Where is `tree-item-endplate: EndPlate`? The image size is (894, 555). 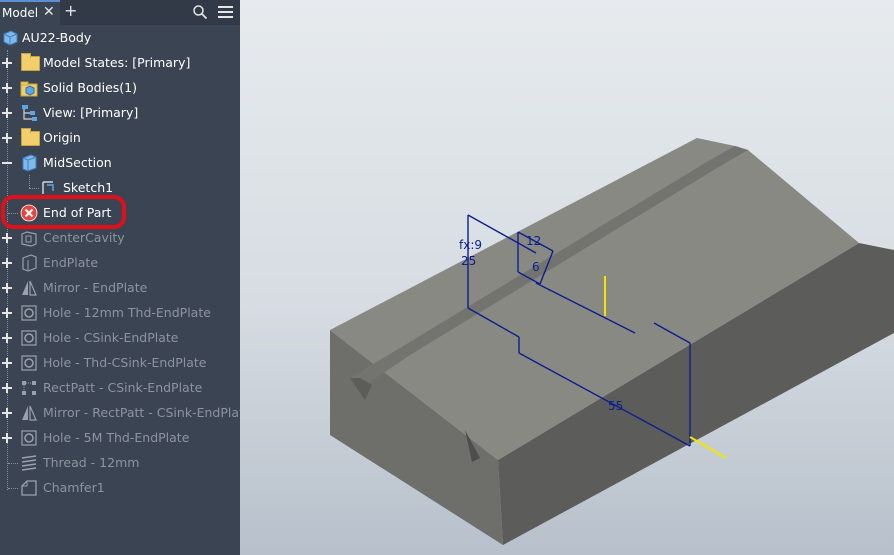
tree-item-endplate: EndPlate is located at coordinates (120, 263).